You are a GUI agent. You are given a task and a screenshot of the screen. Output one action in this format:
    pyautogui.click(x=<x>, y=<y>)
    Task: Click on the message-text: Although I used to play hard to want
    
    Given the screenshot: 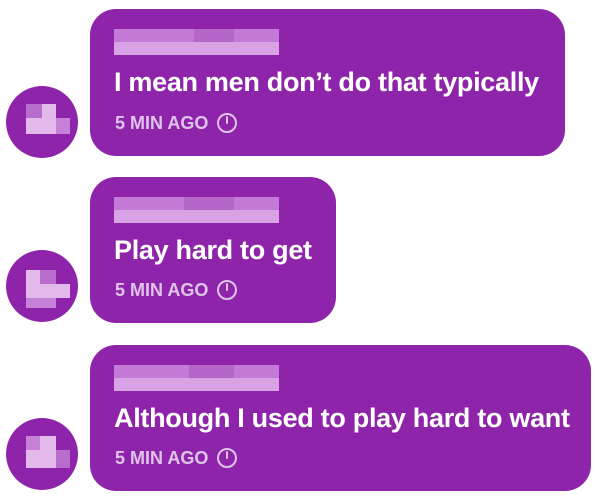 What is the action you would take?
    pyautogui.click(x=342, y=418)
    